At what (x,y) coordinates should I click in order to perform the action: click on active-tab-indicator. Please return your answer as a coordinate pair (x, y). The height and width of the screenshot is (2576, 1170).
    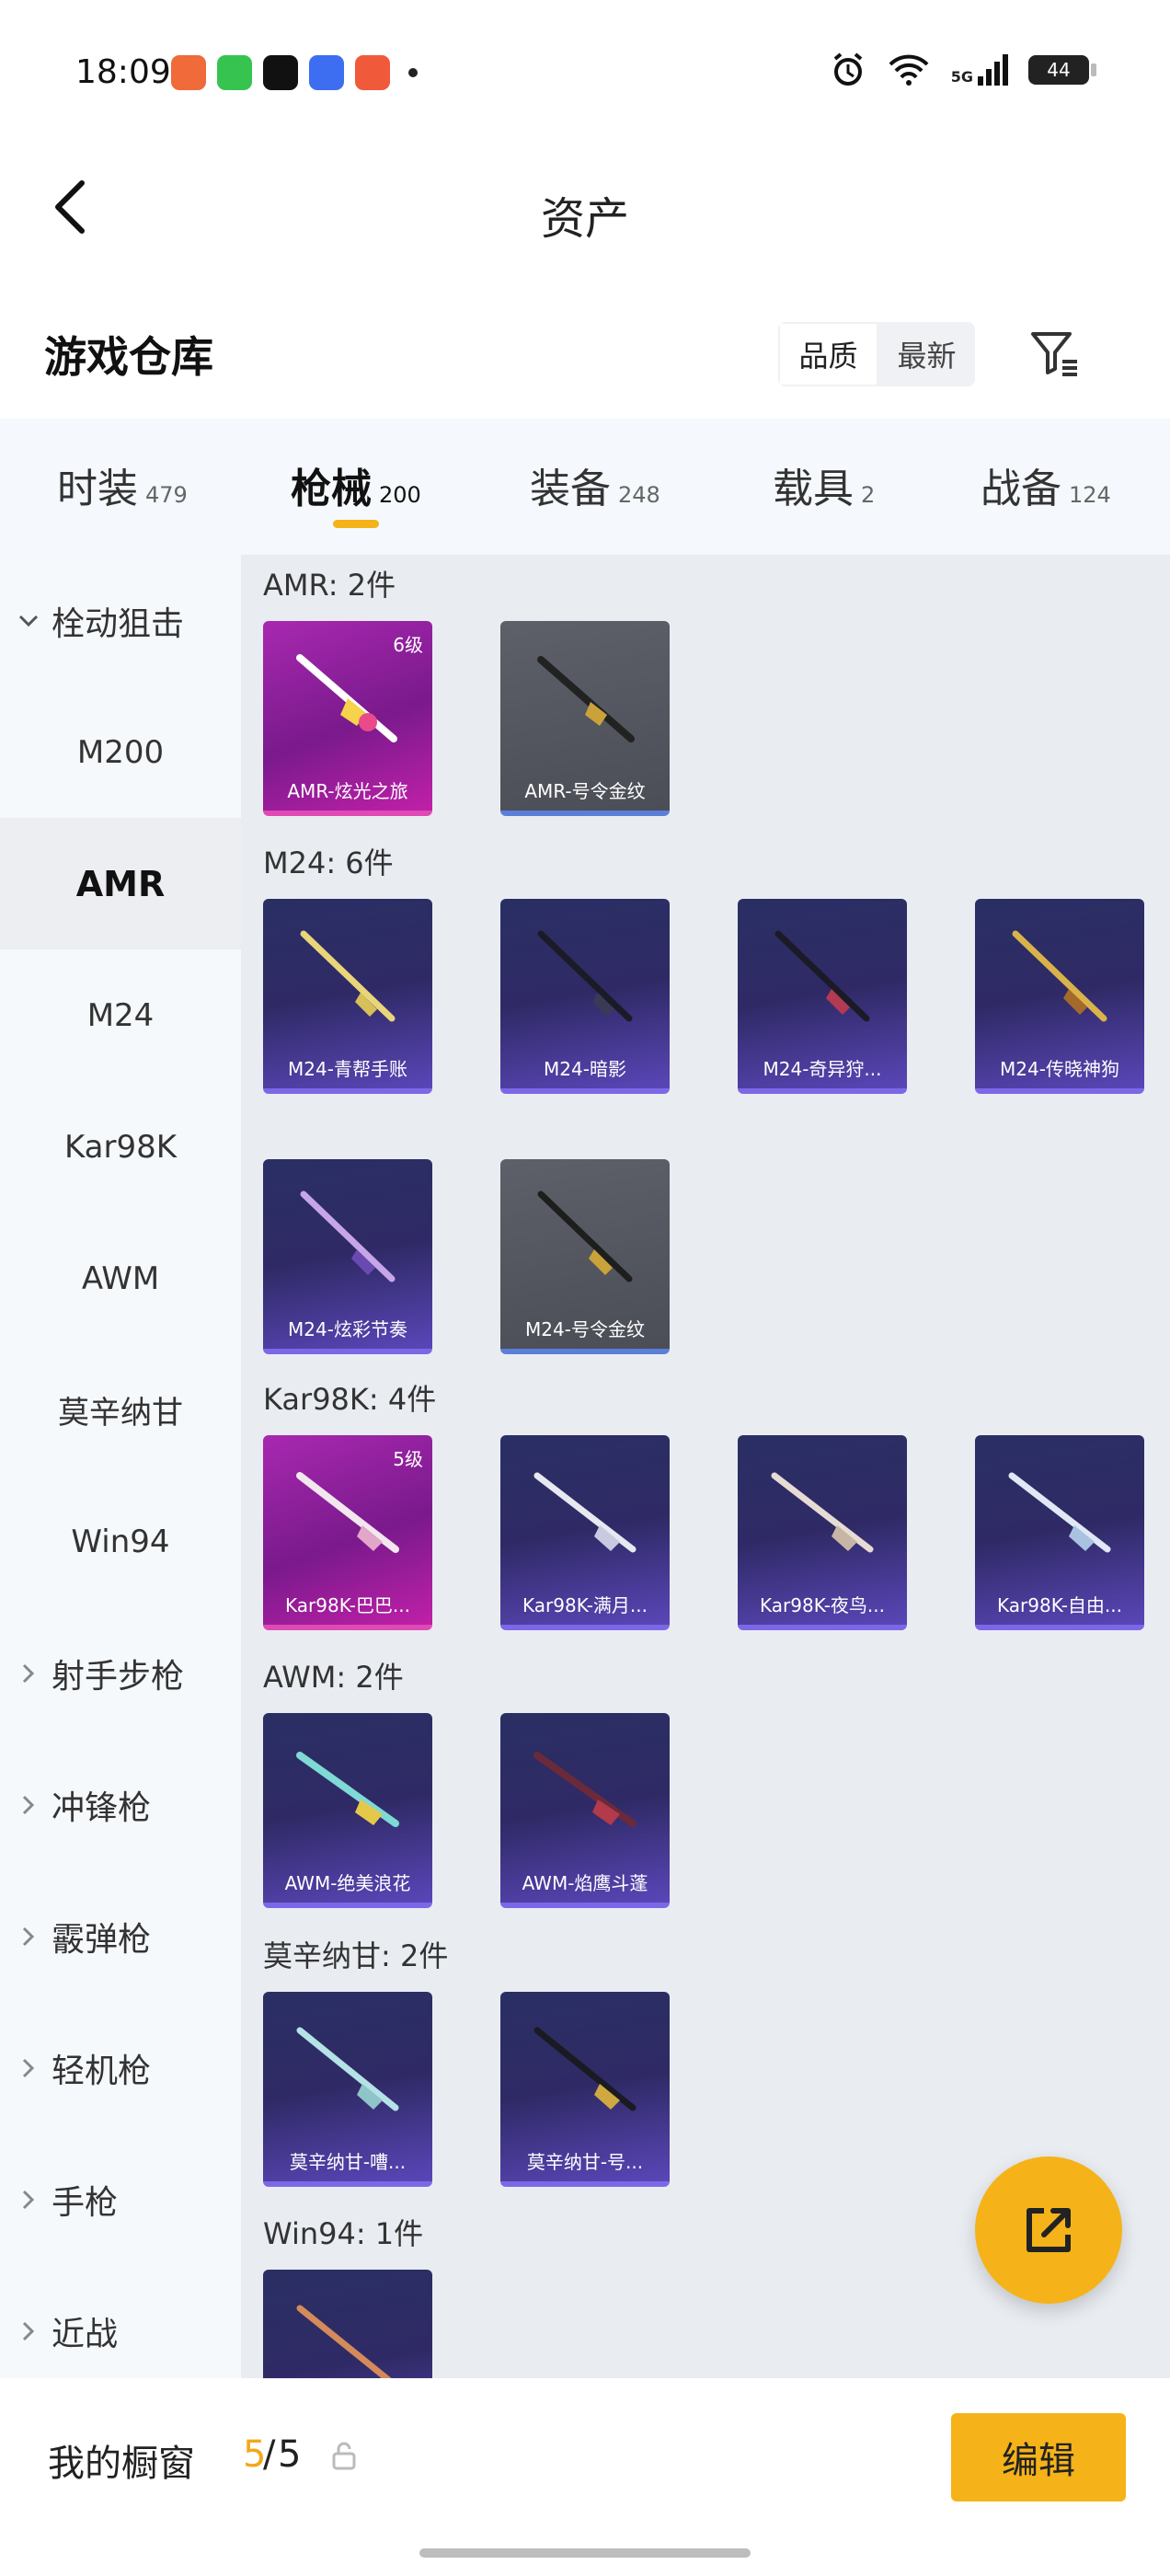
    Looking at the image, I should click on (356, 524).